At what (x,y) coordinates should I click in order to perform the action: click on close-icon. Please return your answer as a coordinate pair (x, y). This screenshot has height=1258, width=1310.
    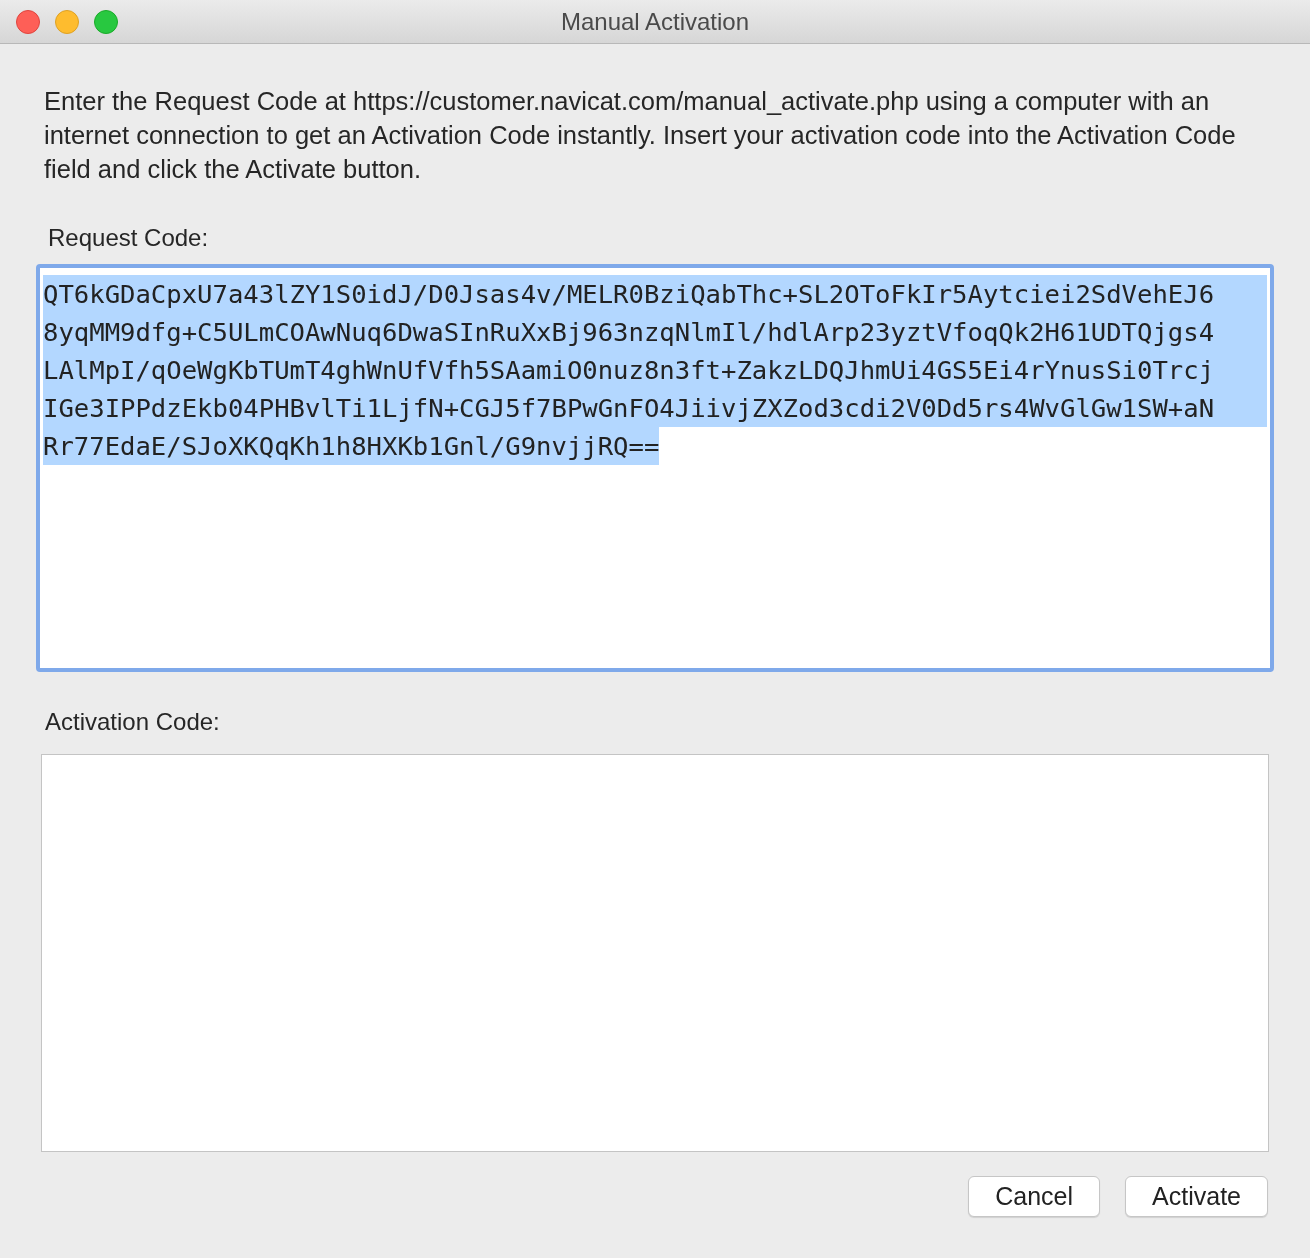
    Looking at the image, I should click on (28, 22).